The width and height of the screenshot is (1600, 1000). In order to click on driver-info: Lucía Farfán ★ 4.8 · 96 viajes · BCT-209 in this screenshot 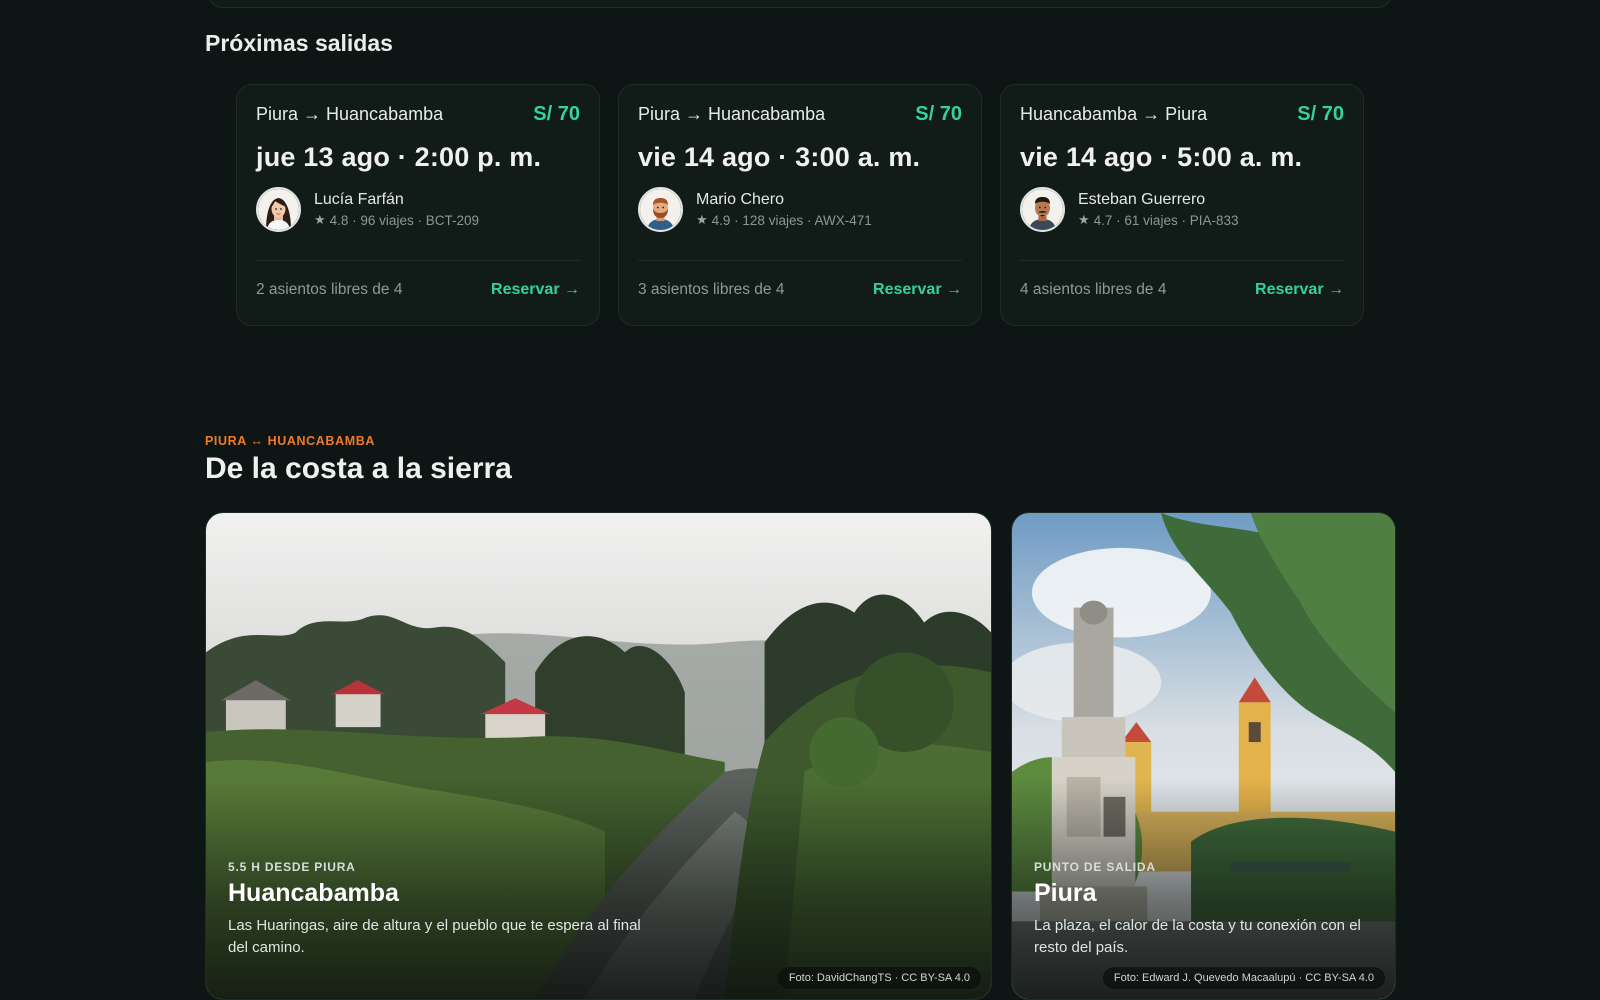, I will do `click(418, 209)`.